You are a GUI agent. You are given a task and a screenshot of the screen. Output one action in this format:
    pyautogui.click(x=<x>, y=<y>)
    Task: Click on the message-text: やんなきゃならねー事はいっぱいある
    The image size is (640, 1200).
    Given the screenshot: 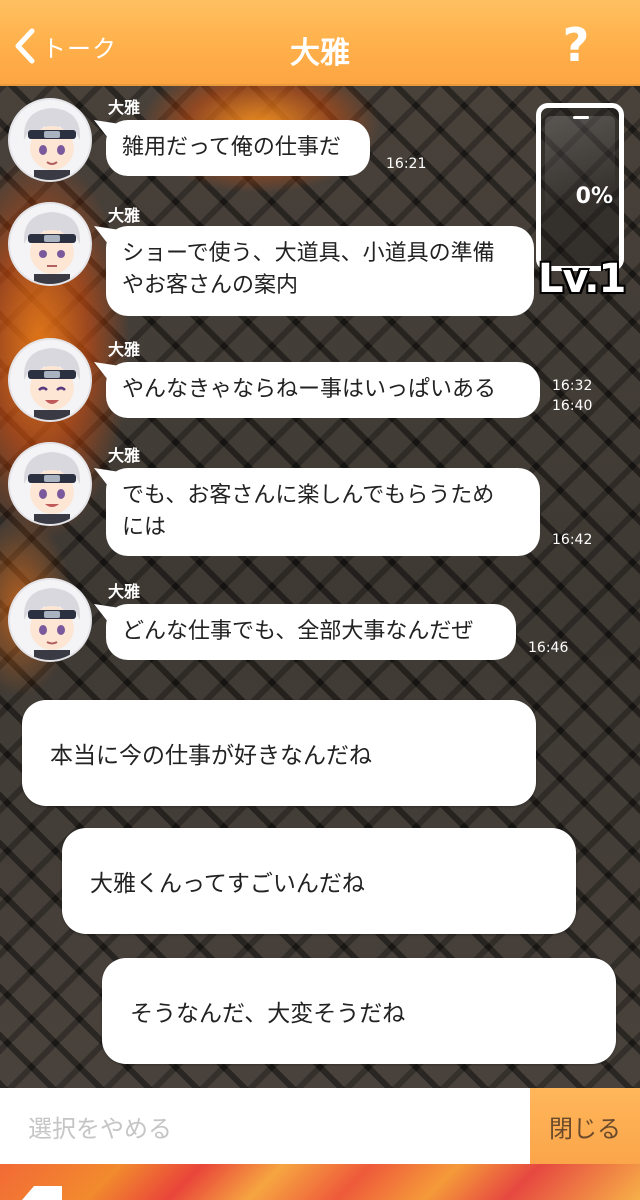 What is the action you would take?
    pyautogui.click(x=309, y=389)
    